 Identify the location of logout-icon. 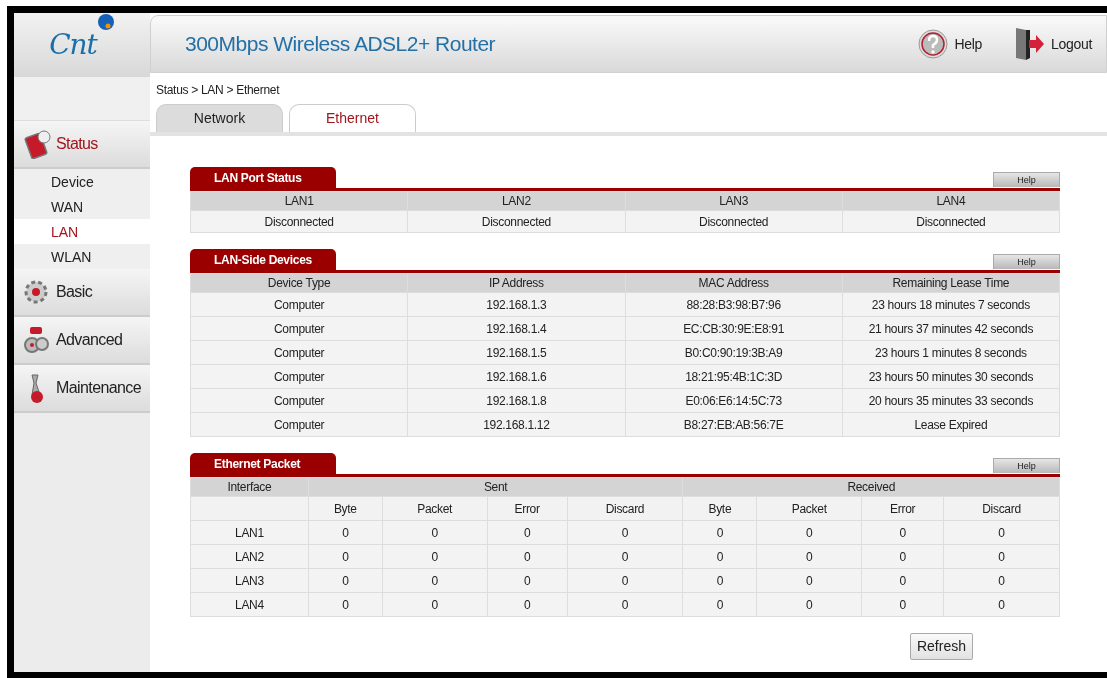
(1029, 44).